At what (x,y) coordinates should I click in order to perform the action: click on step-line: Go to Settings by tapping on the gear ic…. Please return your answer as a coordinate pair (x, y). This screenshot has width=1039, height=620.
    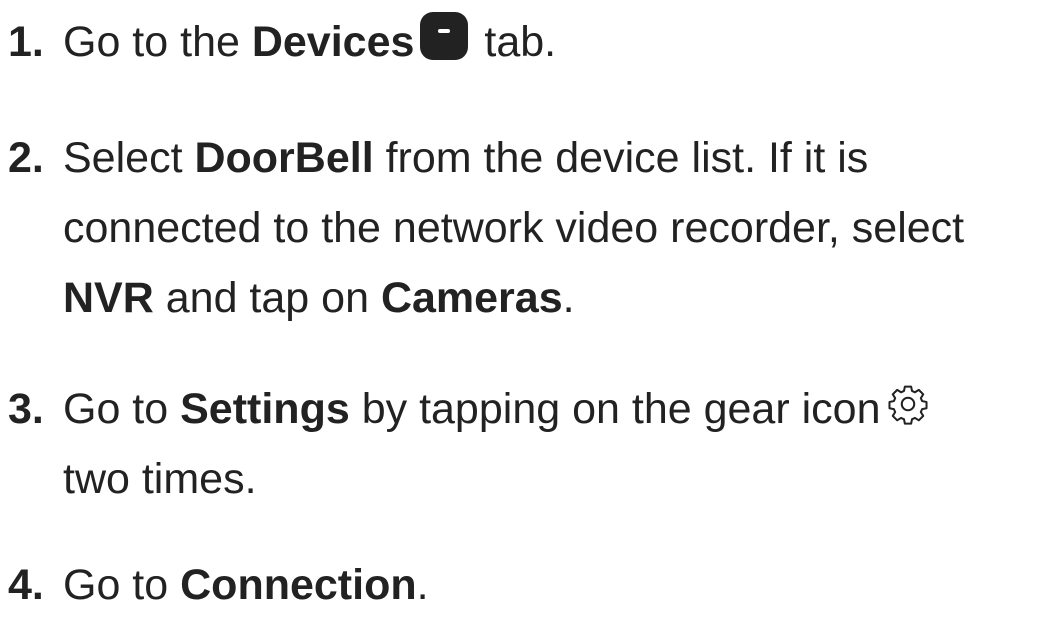
    Looking at the image, I should click on (496, 409).